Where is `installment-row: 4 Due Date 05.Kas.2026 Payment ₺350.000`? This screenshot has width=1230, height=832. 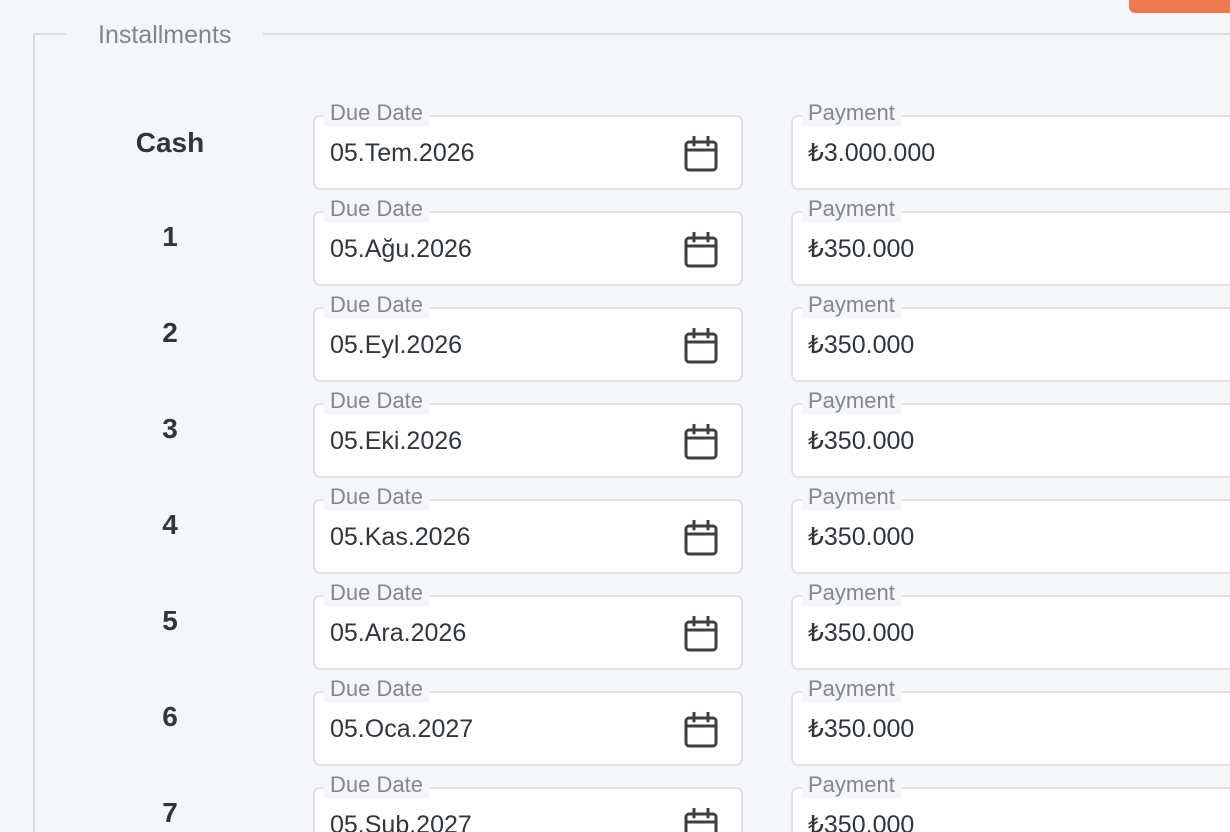
installment-row: 4 Due Date 05.Kas.2026 Payment ₺350.000 is located at coordinates (615, 531).